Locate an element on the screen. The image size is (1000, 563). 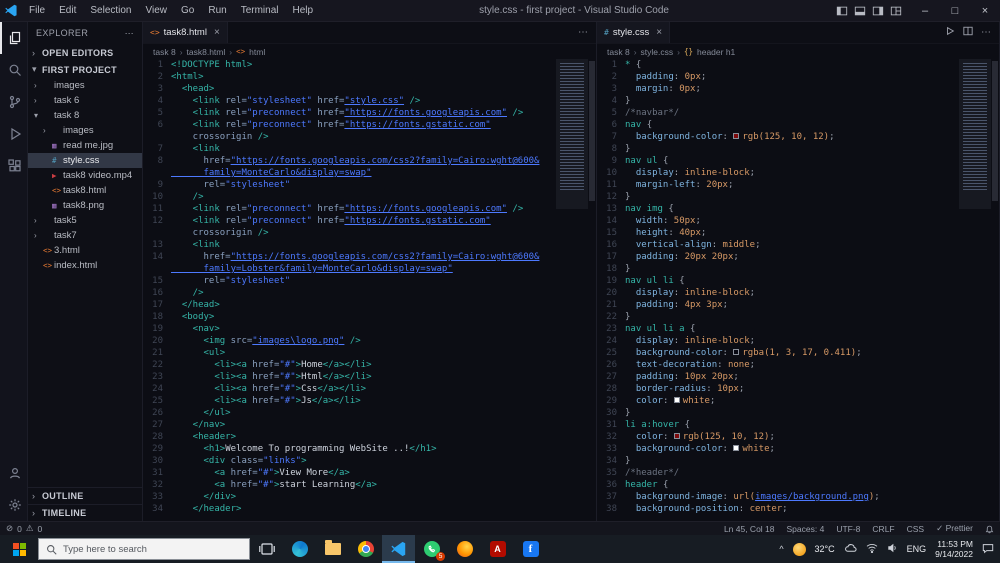
code-line: 32 color: rgb(125, 10, 12); is located at coordinates (778, 437).